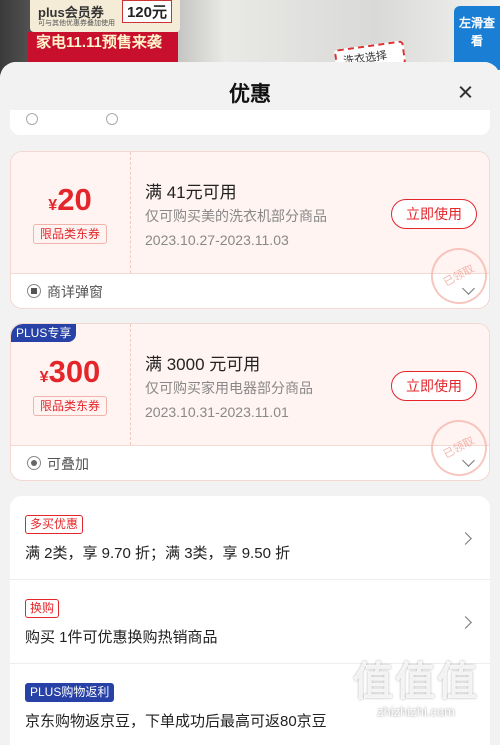  What do you see at coordinates (416, 711) in the screenshot?
I see `watermark-url: zhizhizhi.com` at bounding box center [416, 711].